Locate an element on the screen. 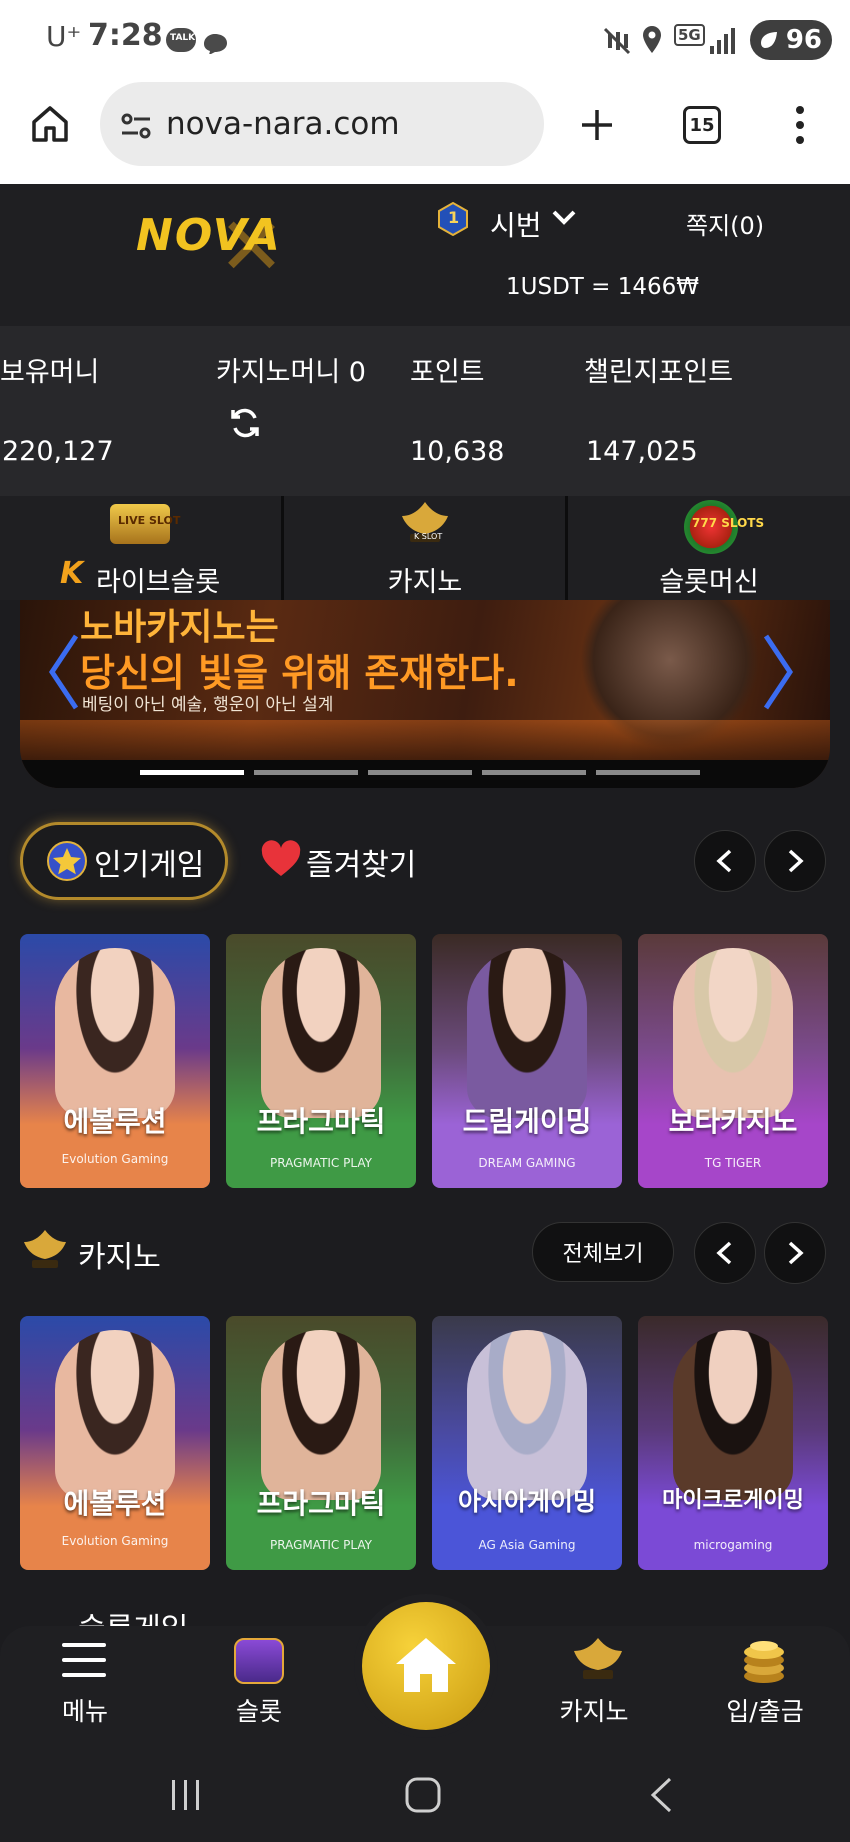 The height and width of the screenshot is (1842, 850). nav-label-deposit: 입/출금 is located at coordinates (765, 1711).